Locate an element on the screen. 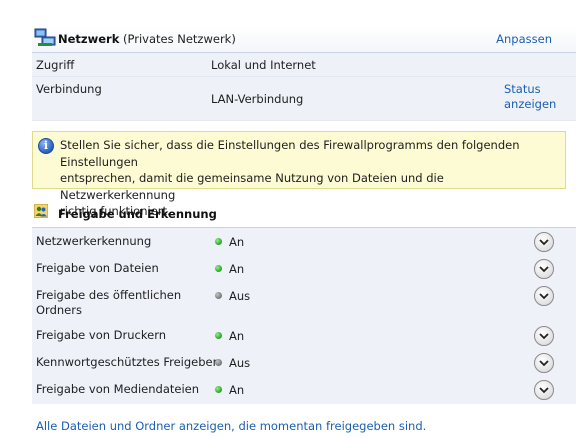 The image size is (576, 437). network-header: Netzwerk (Privates Netzwerk) Anpassen is located at coordinates (304, 39).